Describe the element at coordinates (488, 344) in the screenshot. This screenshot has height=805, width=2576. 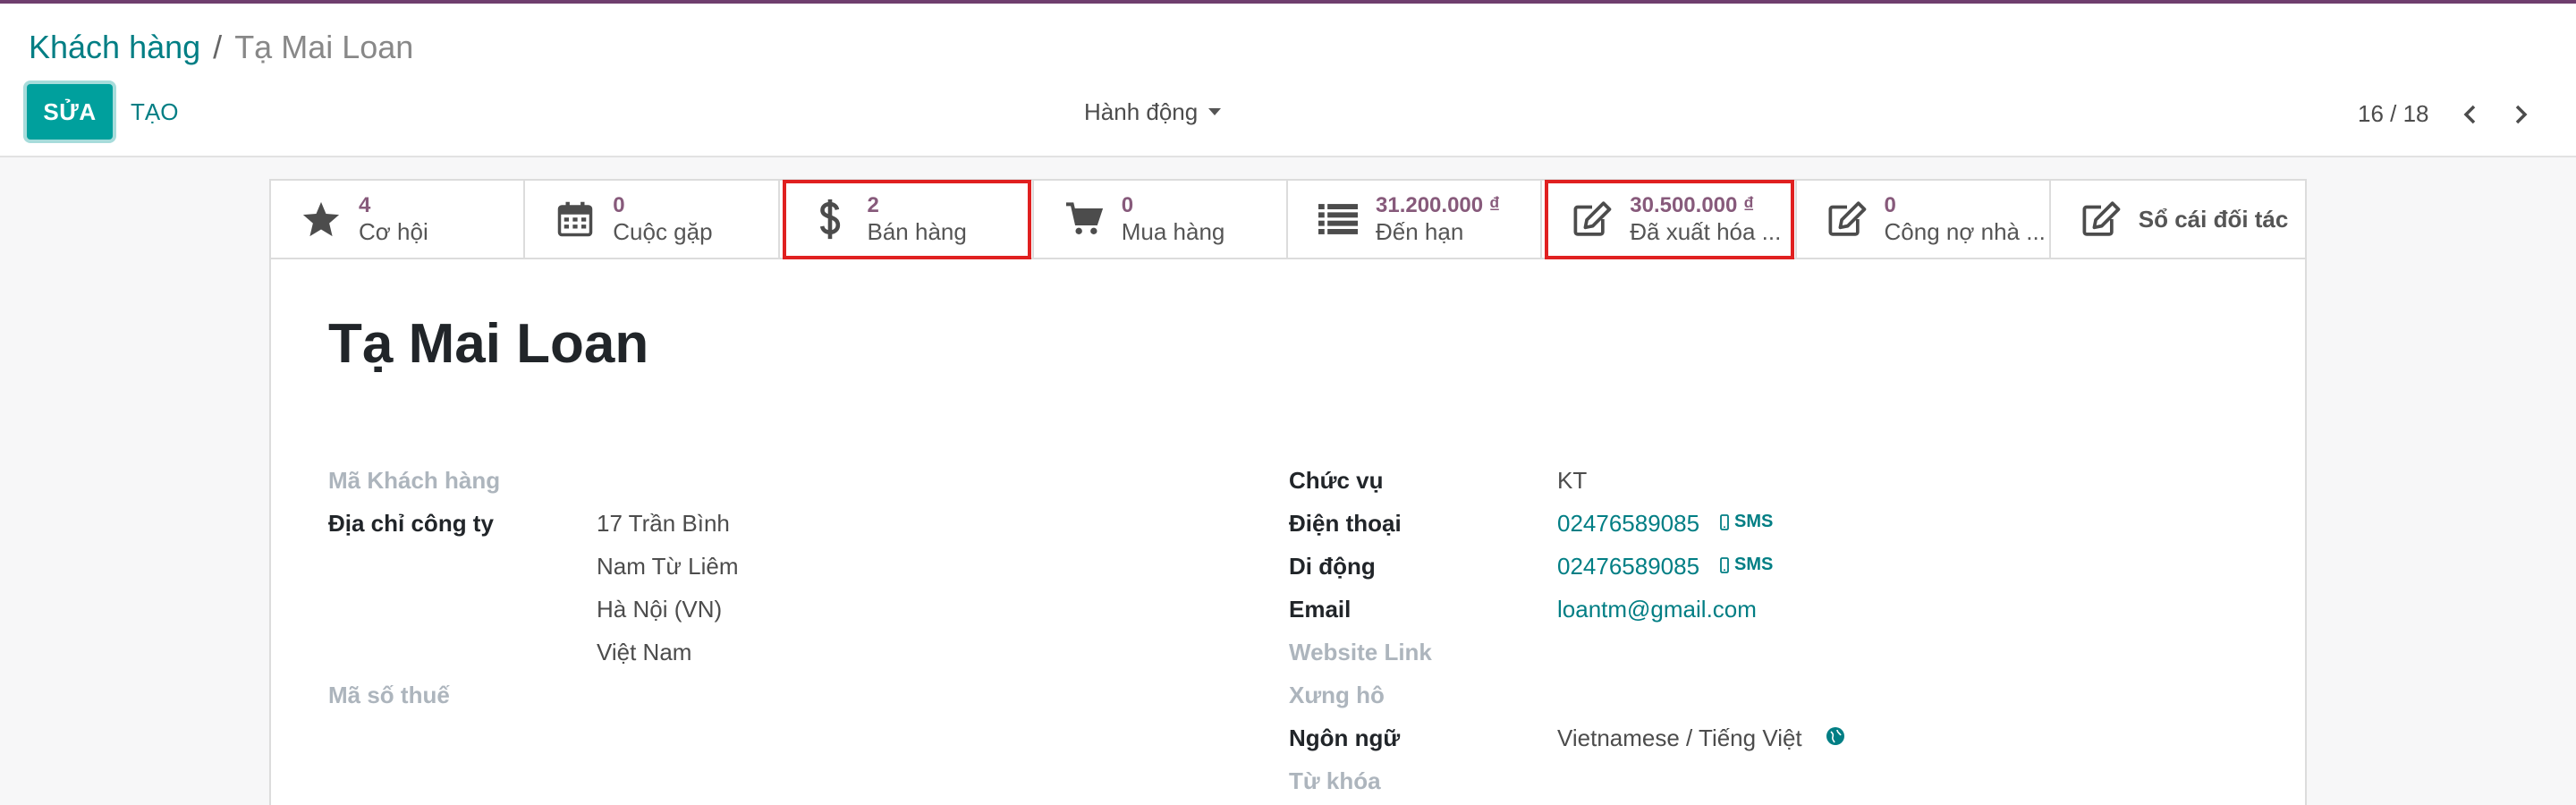
I see `record-title: Tạ Mai Loan` at that location.